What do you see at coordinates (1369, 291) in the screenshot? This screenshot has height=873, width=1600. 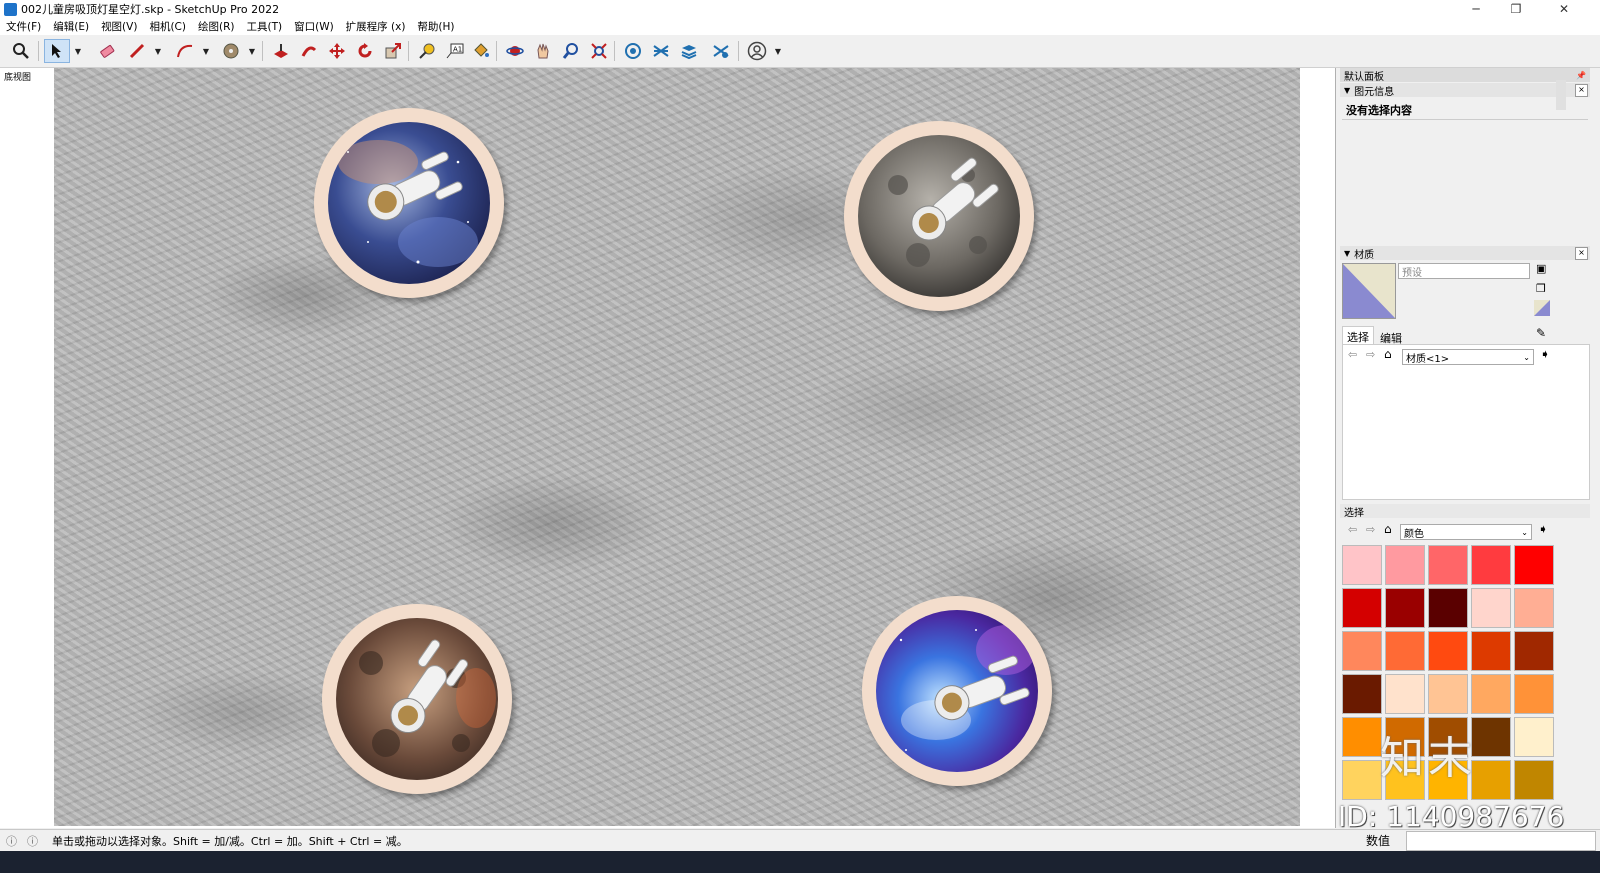 I see `material-preview` at bounding box center [1369, 291].